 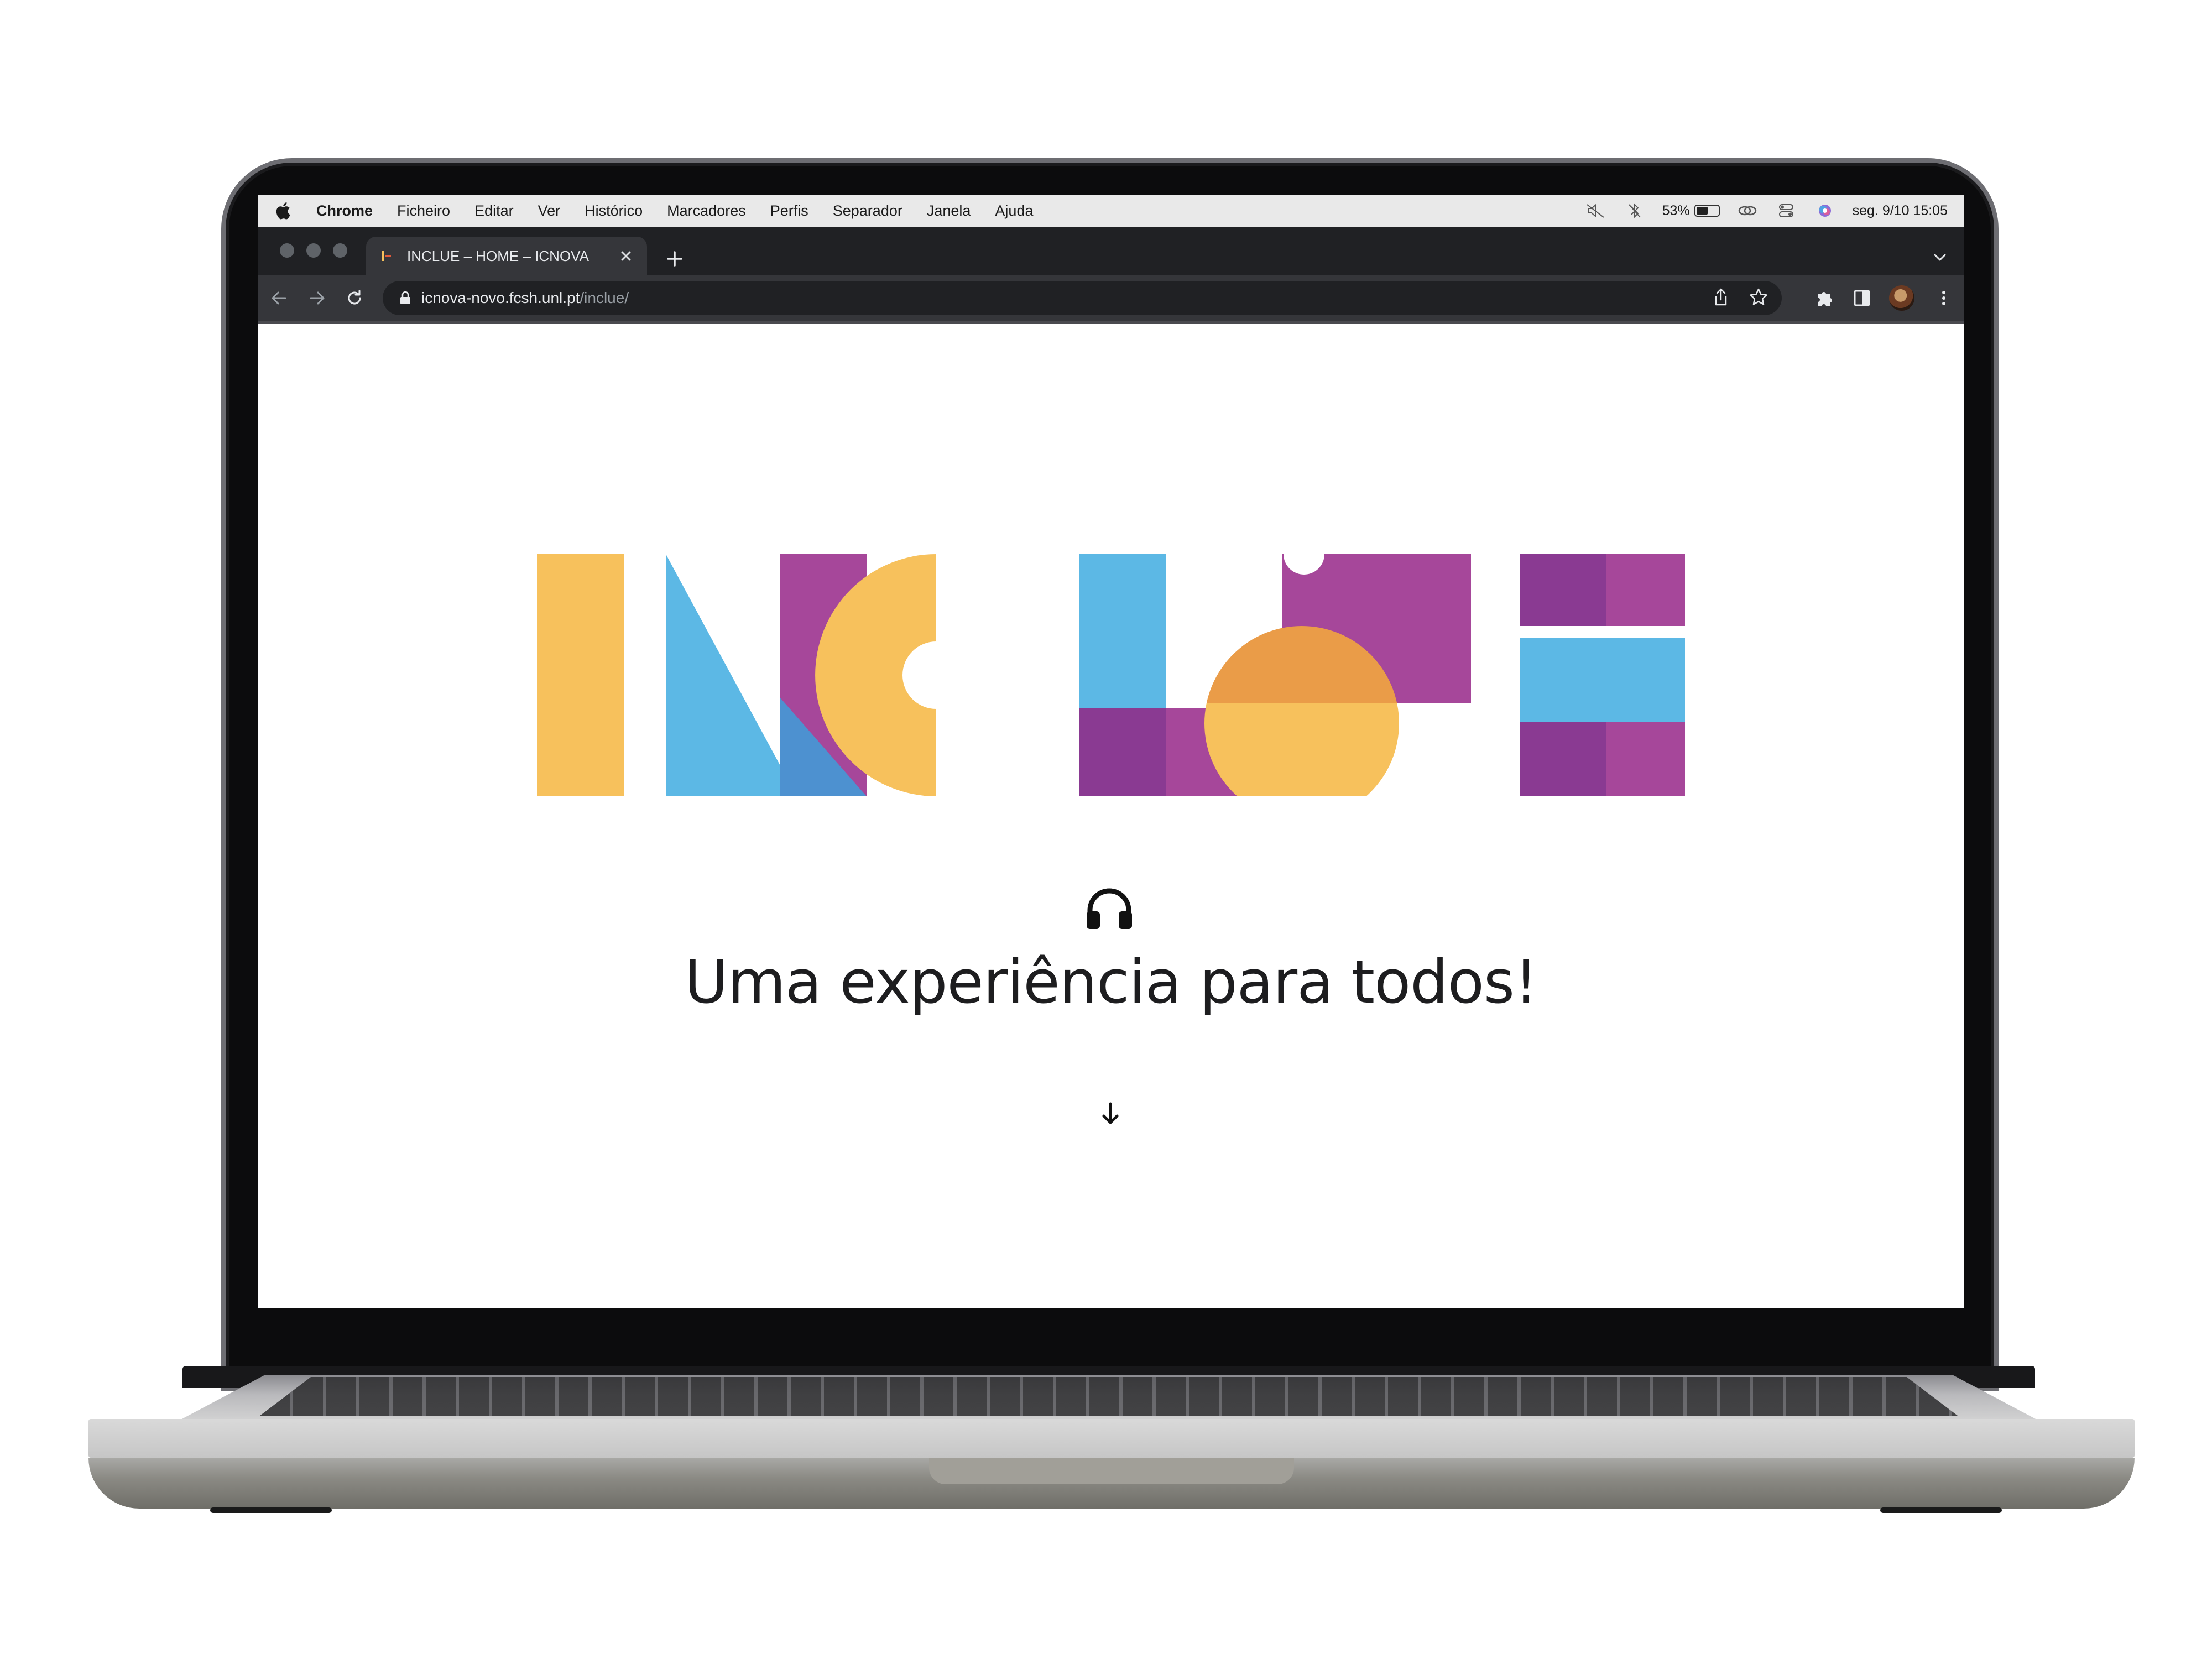 I want to click on laptop-foot-right, so click(x=1941, y=1510).